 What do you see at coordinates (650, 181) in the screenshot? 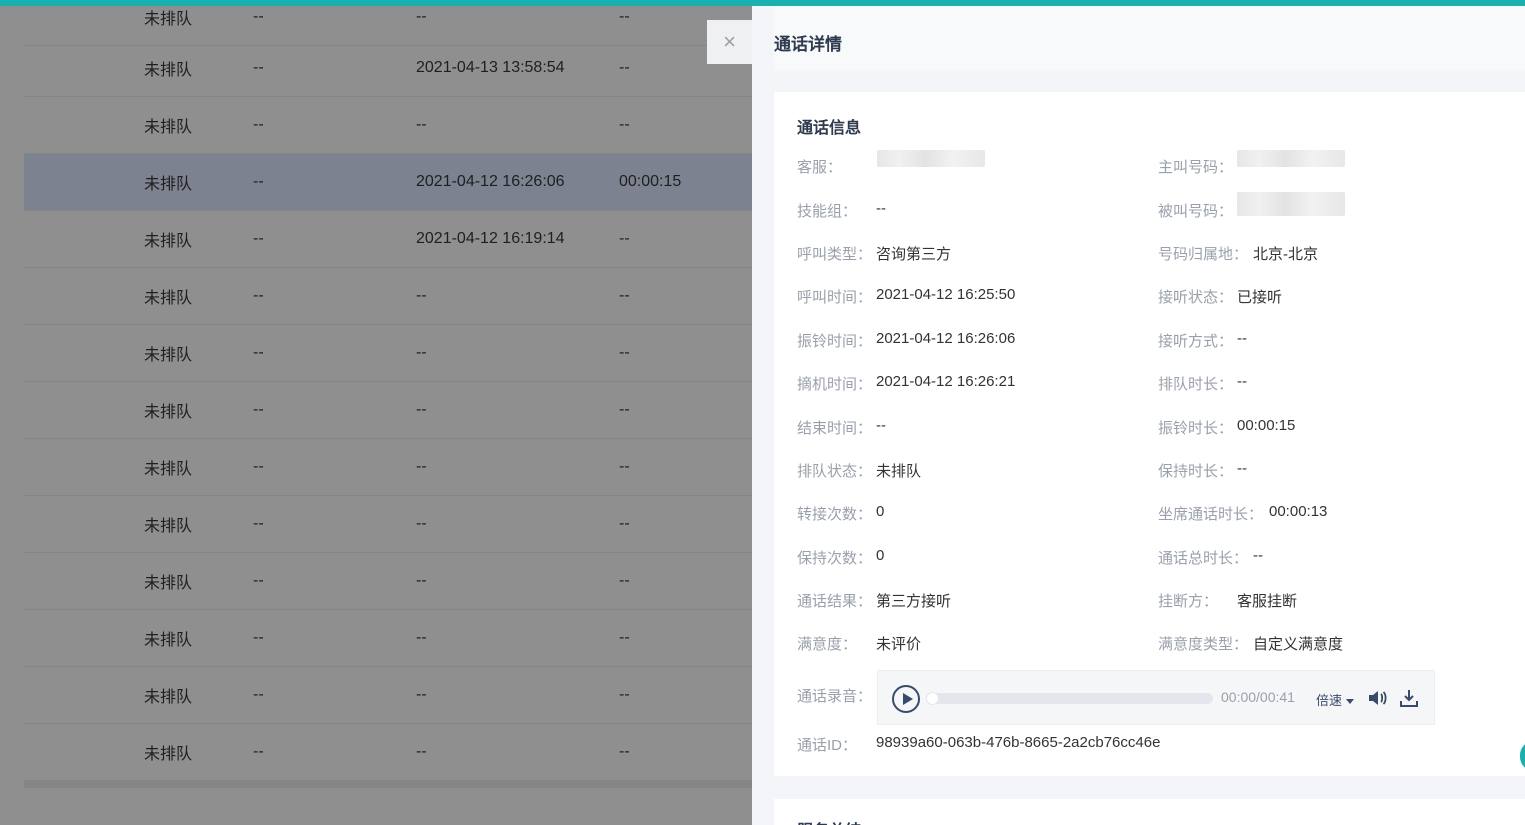
I see `table-cell-c4: 00:00:15` at bounding box center [650, 181].